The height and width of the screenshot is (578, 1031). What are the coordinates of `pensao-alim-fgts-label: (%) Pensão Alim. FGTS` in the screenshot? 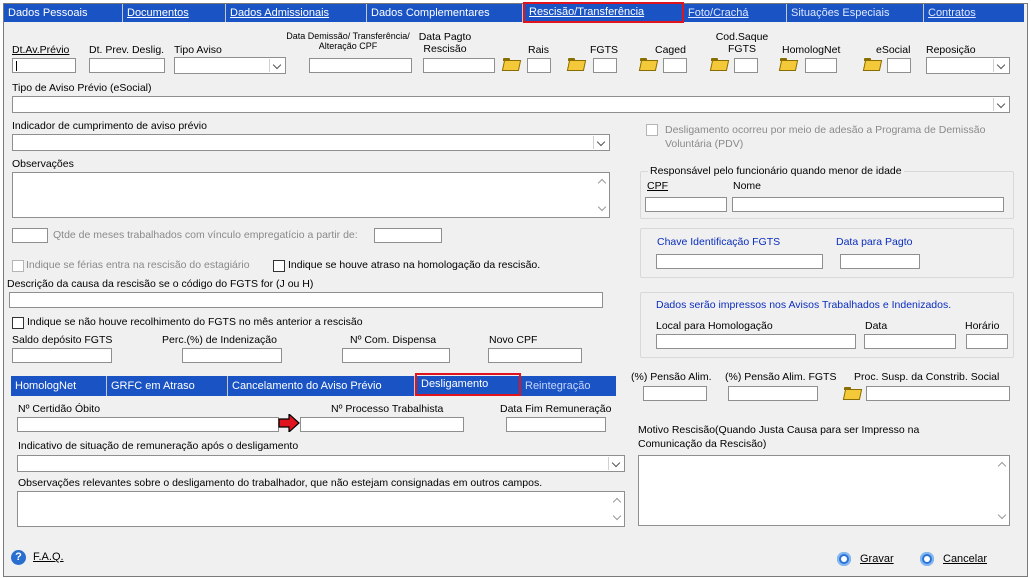 It's located at (781, 377).